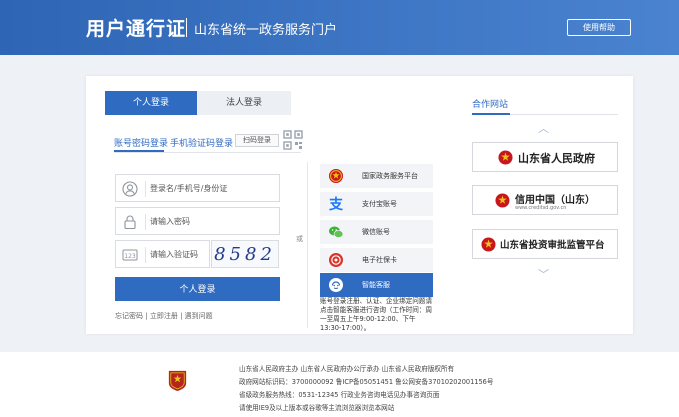 The image size is (679, 417). I want to click on subtab-sms-code: 手机验证码登录, so click(201, 142).